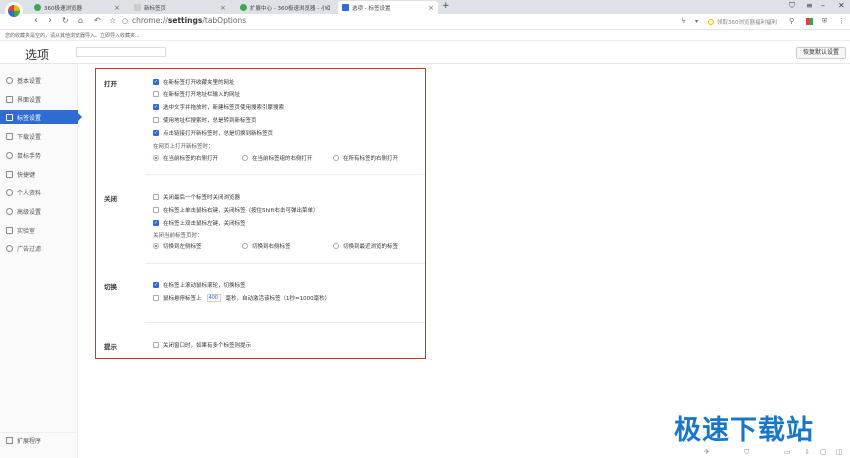  What do you see at coordinates (180, 7) in the screenshot?
I see `tab-newtab: 新标签页 ×` at bounding box center [180, 7].